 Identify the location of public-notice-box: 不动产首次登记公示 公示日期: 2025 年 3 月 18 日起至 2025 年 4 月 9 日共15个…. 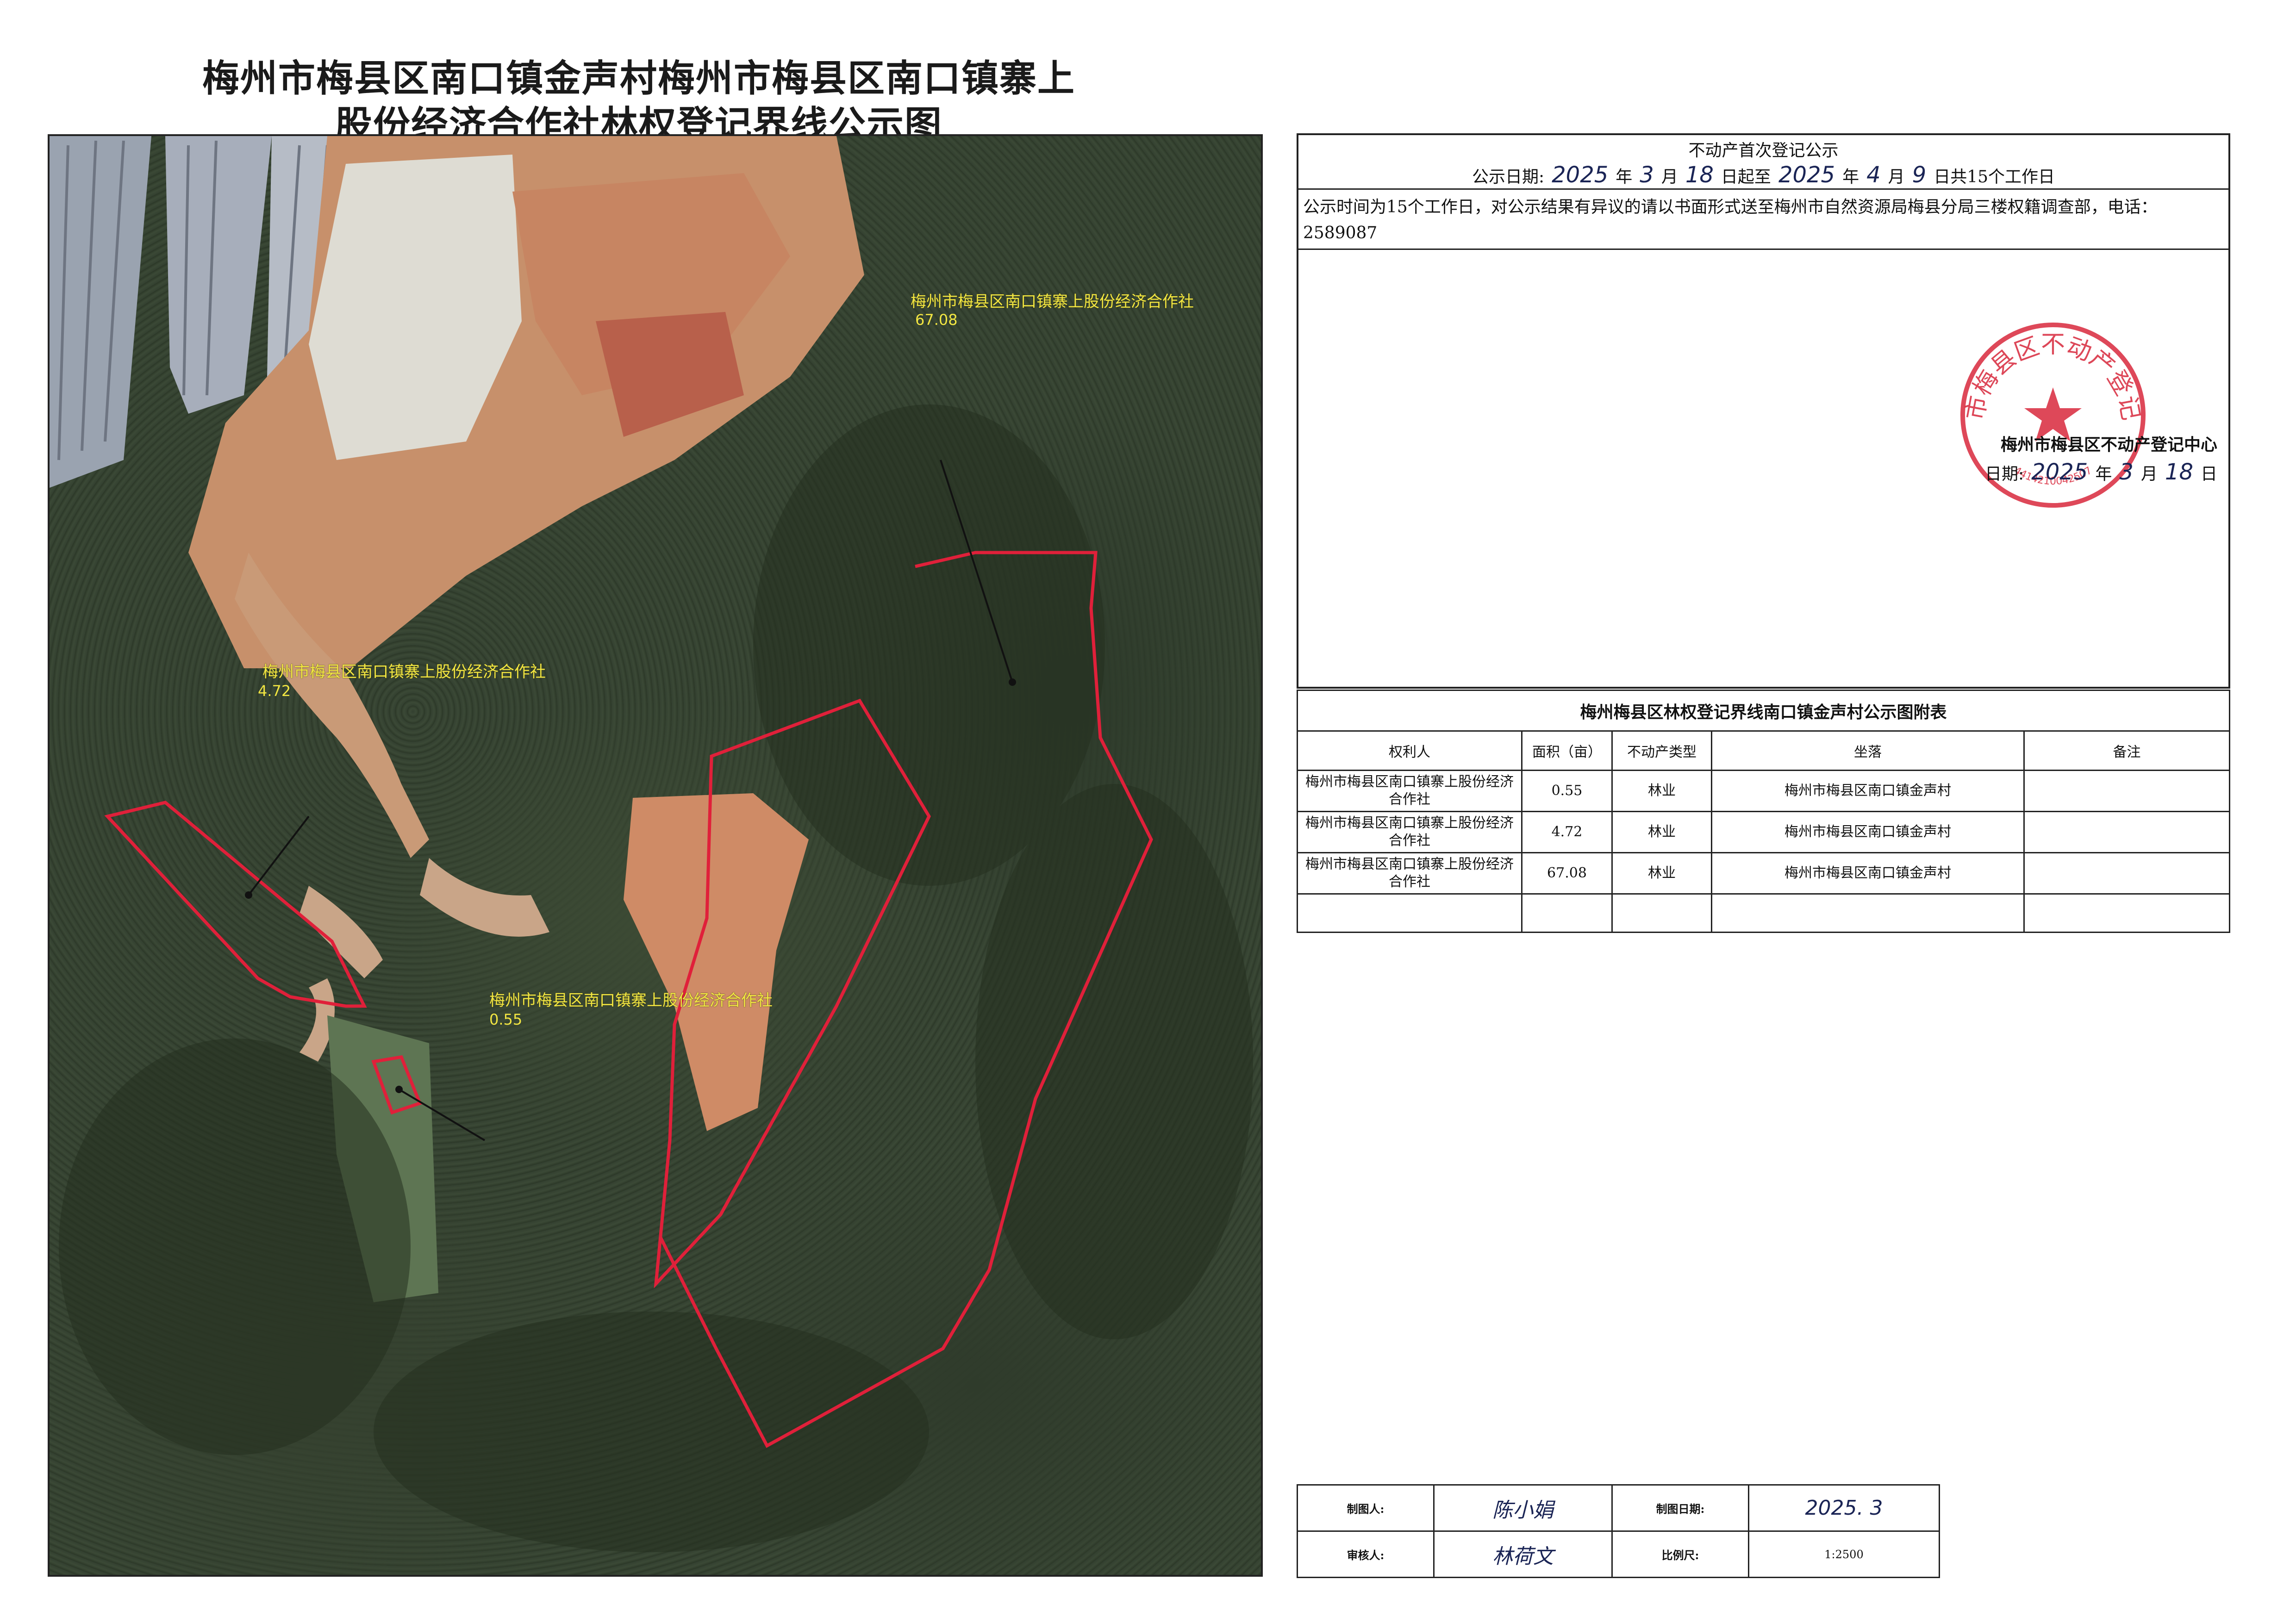
(1763, 411).